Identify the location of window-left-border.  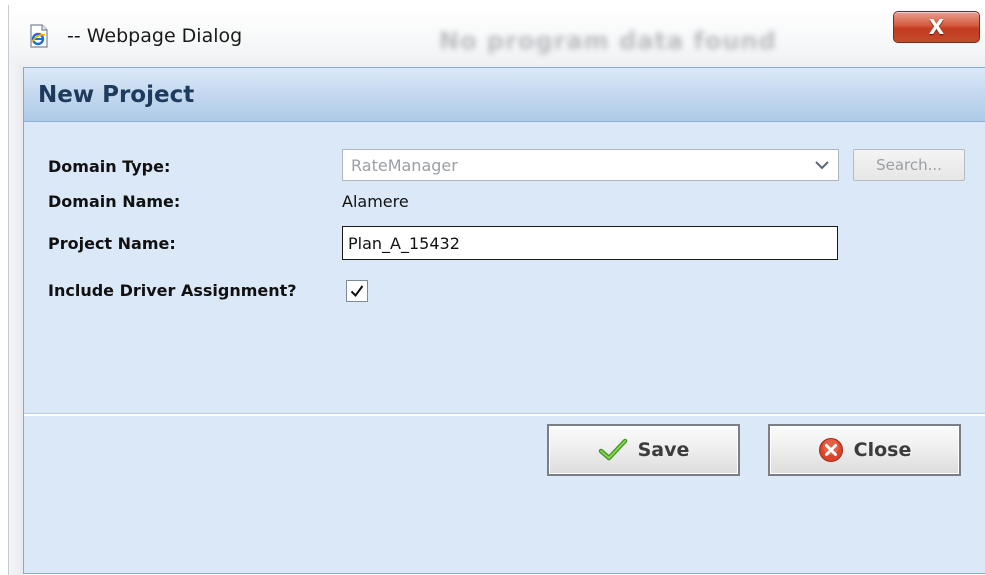
(16, 320).